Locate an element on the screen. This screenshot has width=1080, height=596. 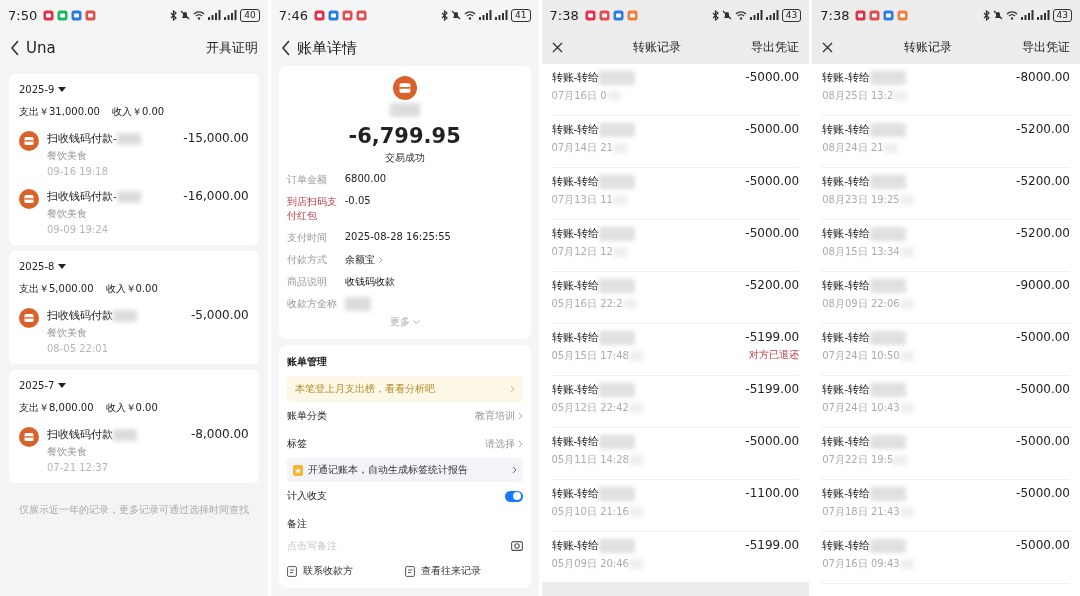
battery-level: 43 is located at coordinates (791, 15).